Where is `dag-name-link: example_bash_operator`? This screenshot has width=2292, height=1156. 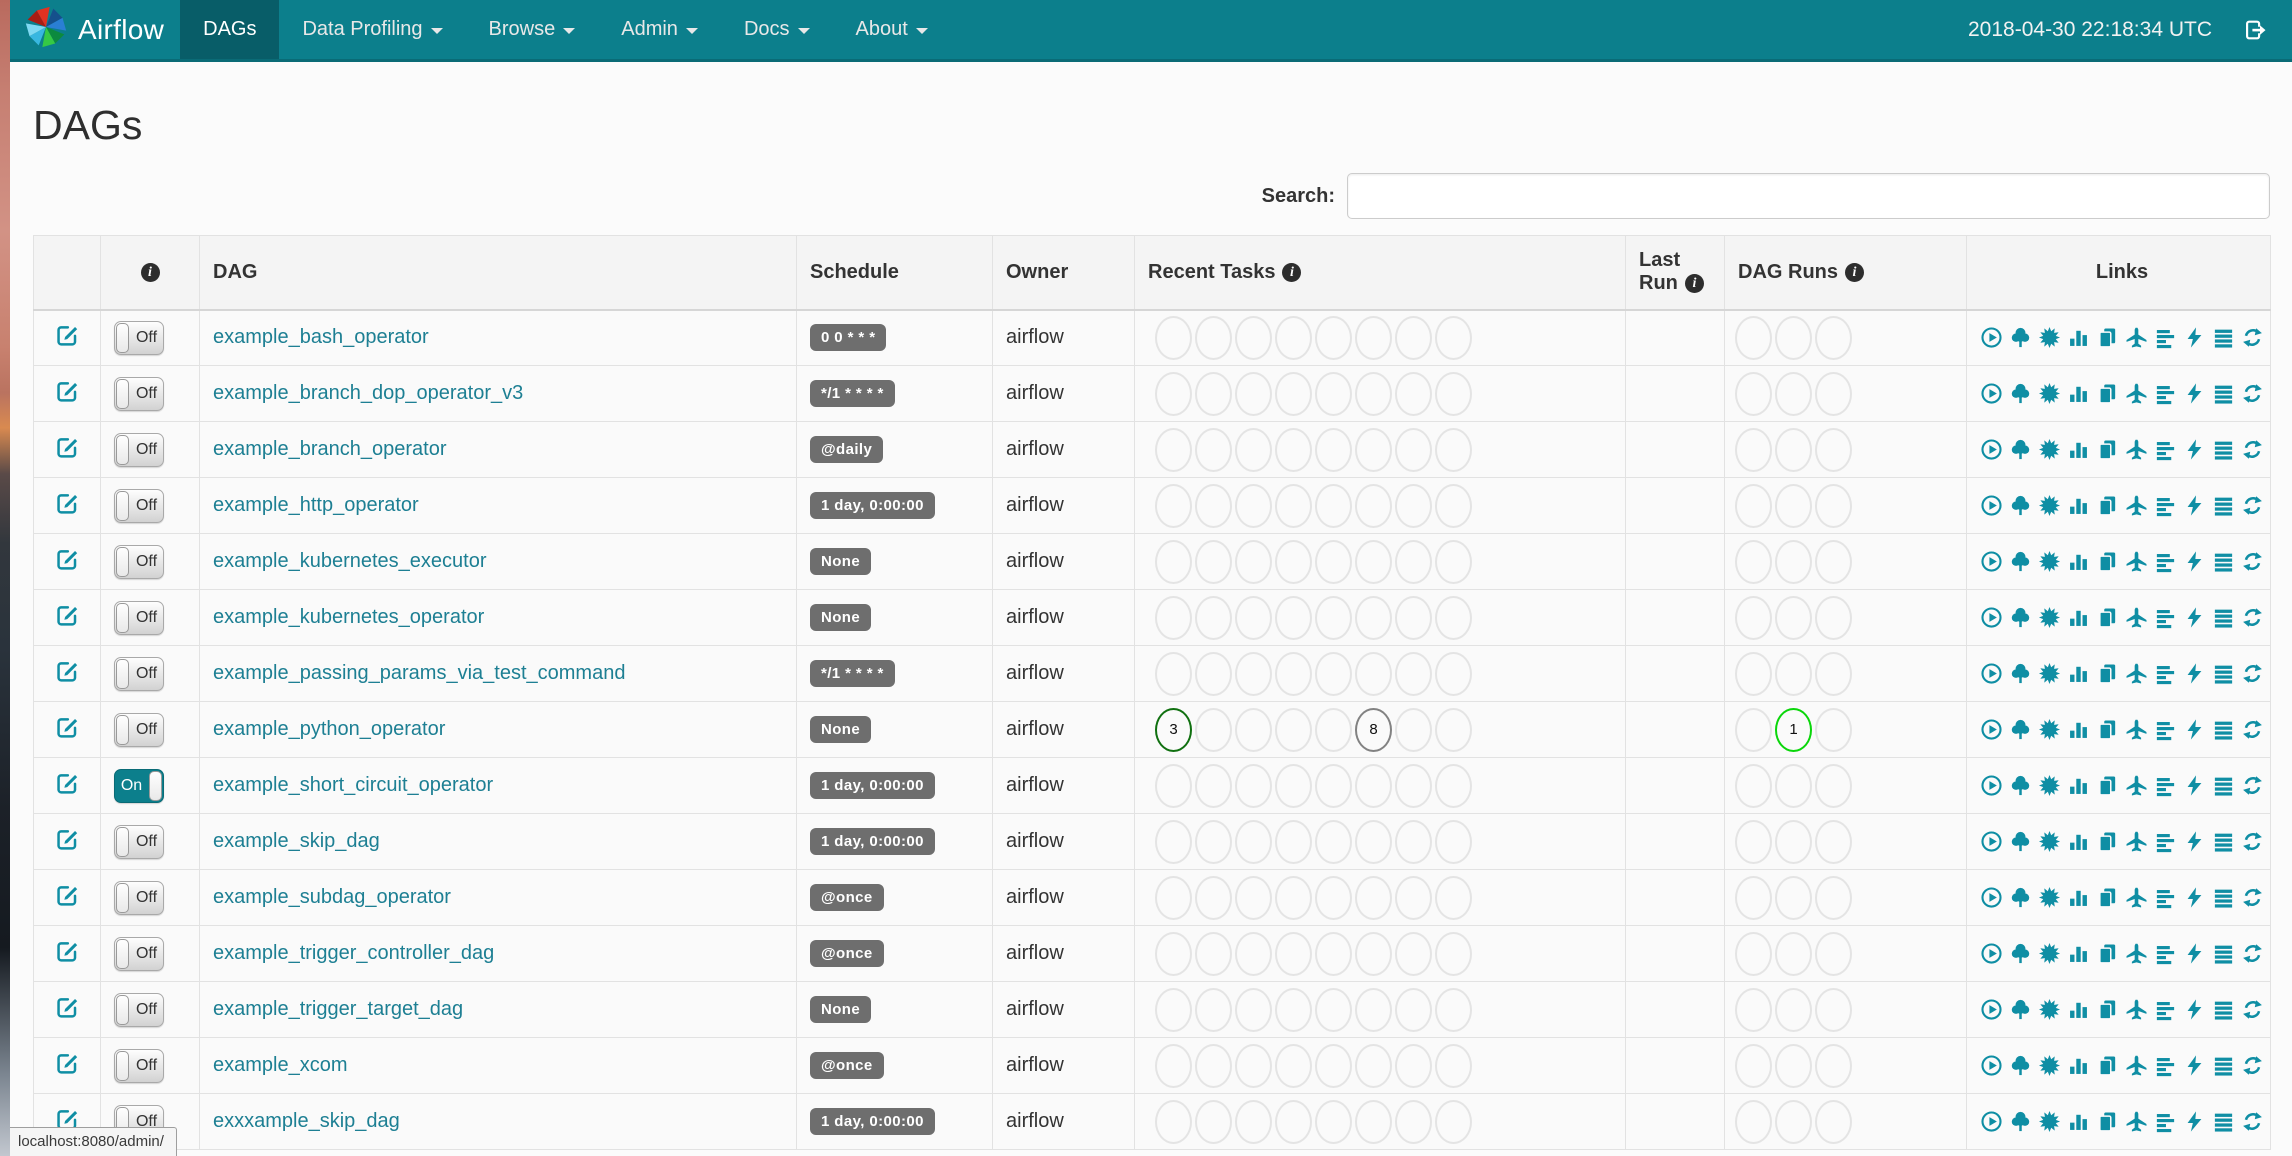 dag-name-link: example_bash_operator is located at coordinates (321, 337).